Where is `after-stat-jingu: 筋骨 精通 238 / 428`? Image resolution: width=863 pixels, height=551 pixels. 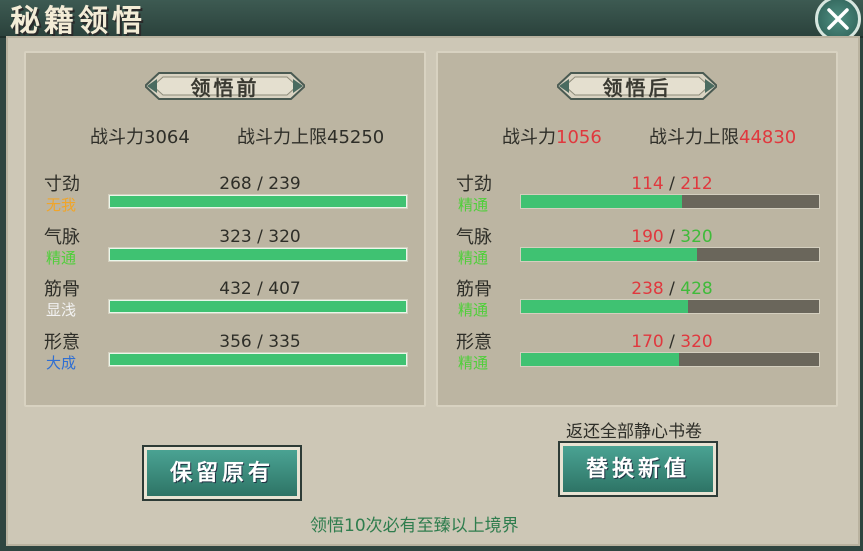
after-stat-jingu: 筋骨 精通 238 / 428 is located at coordinates (637, 301).